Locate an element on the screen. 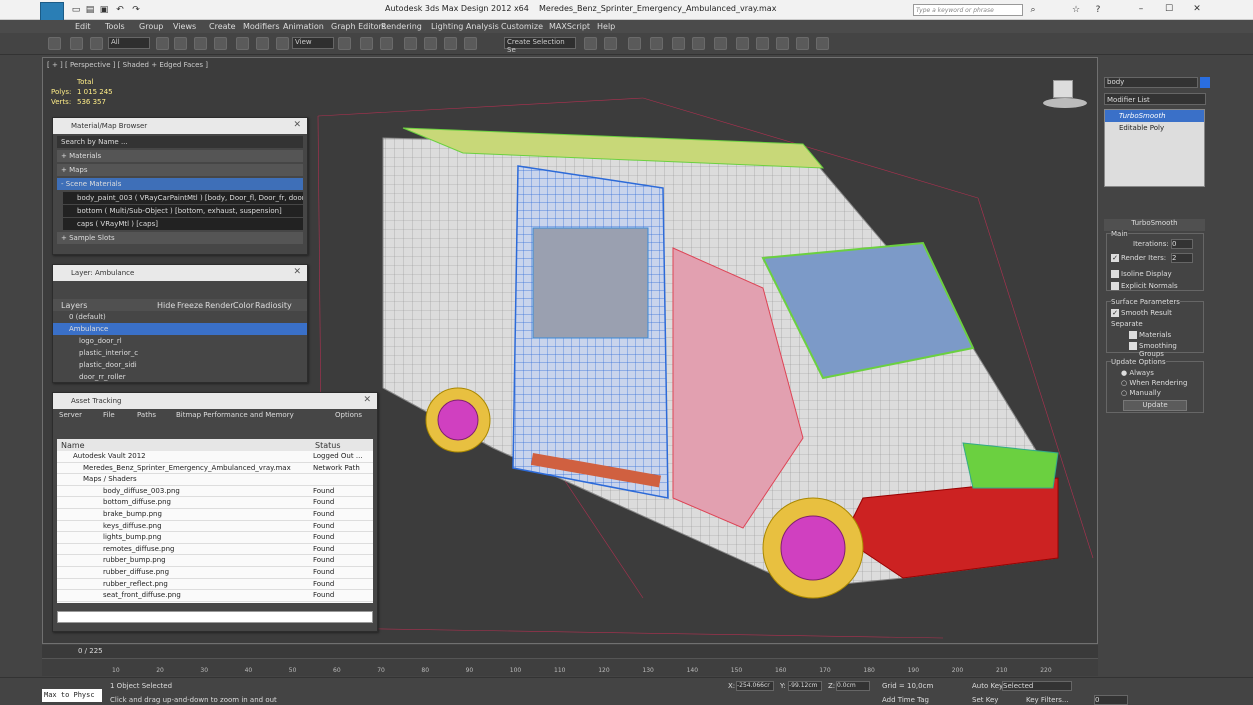 The height and width of the screenshot is (705, 1253). stack-item-editable-poly: Editable Poly is located at coordinates (1154, 128).